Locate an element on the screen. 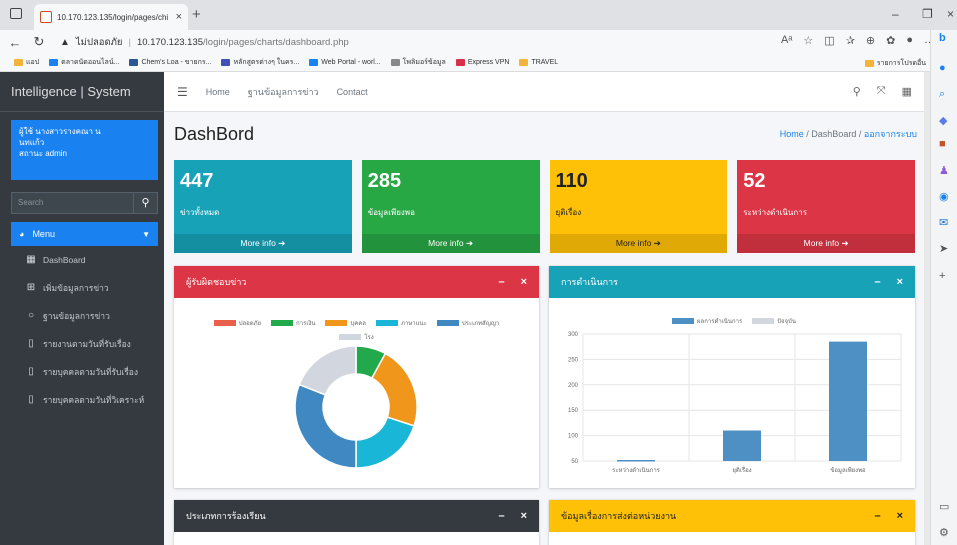 The width and height of the screenshot is (957, 545). sidebar-item-person-by-date: ▯ รายบุคคลตามวันที่รับเรื่อง is located at coordinates (82, 372).